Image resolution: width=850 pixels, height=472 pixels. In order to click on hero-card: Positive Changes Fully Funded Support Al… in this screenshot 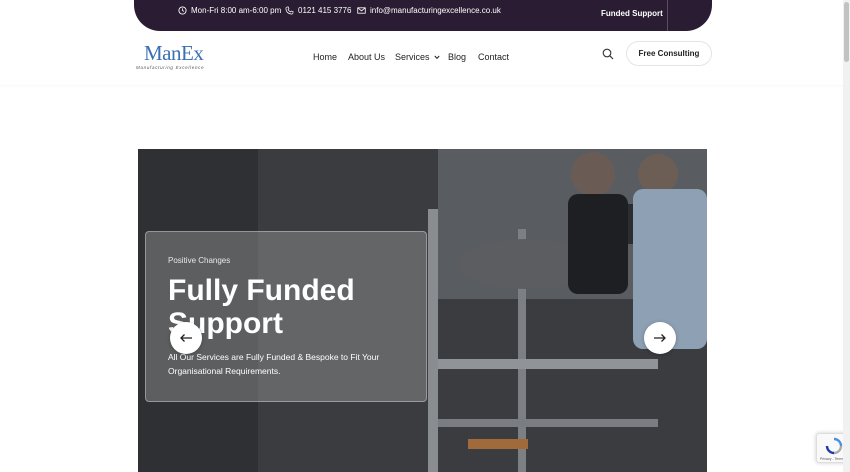, I will do `click(286, 316)`.